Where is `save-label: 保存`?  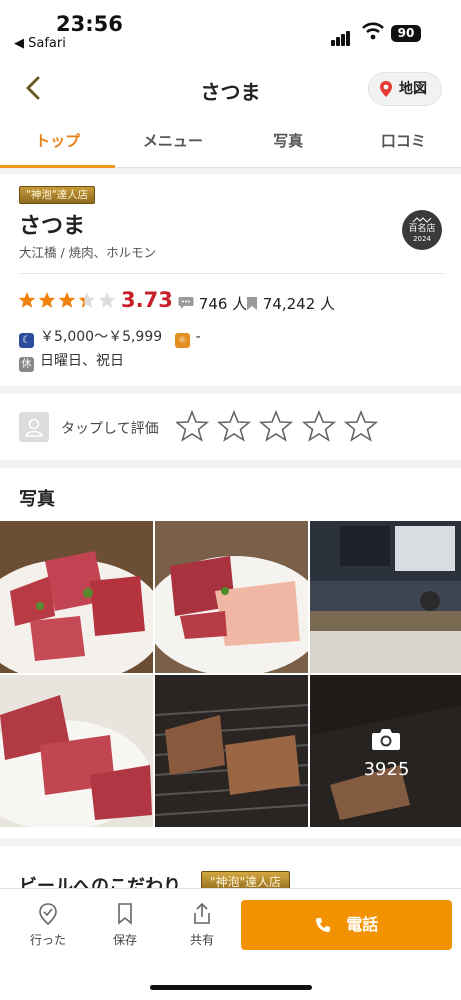 save-label: 保存 is located at coordinates (124, 940).